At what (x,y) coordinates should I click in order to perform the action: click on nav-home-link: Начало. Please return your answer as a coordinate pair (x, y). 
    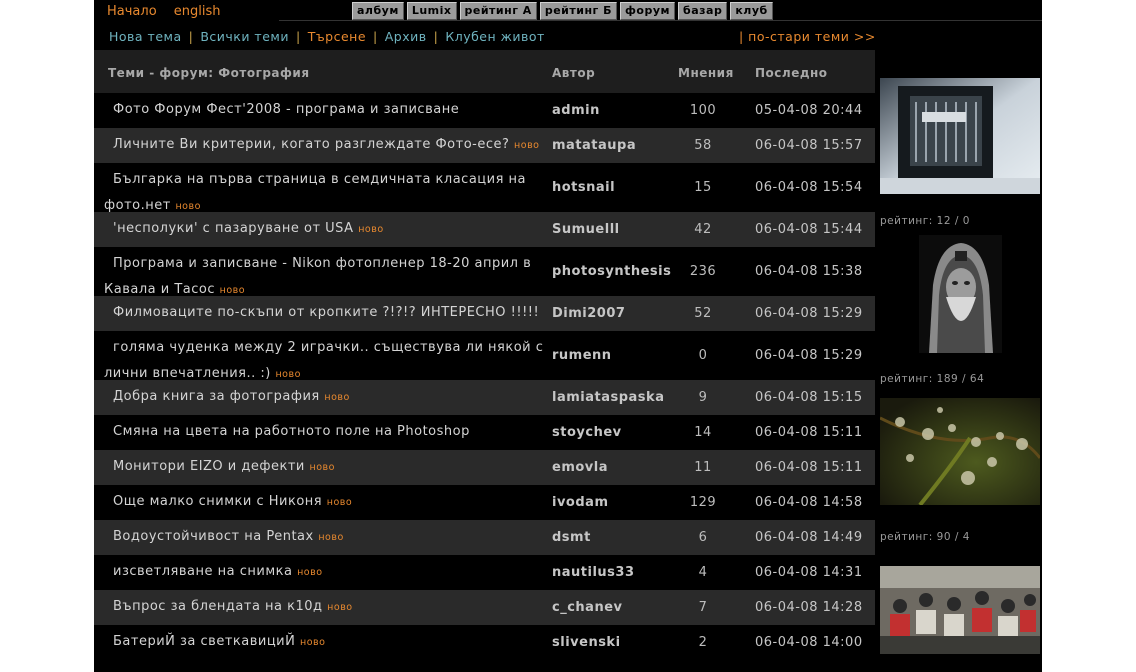
    Looking at the image, I should click on (132, 11).